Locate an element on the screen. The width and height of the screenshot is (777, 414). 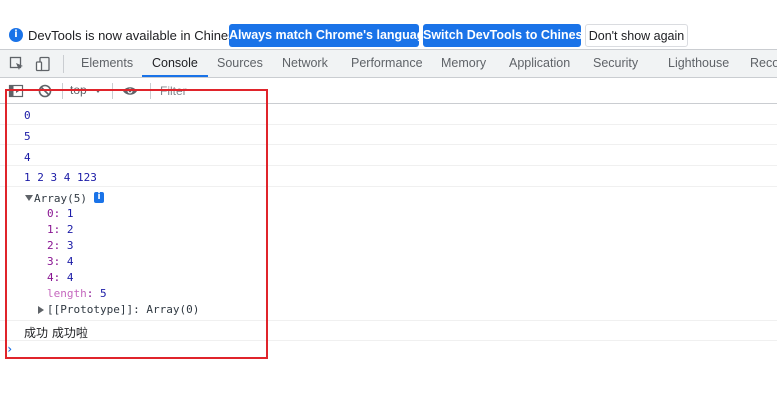
switch-to-chinese-button: Switch DevTools to Chinese is located at coordinates (506, 35).